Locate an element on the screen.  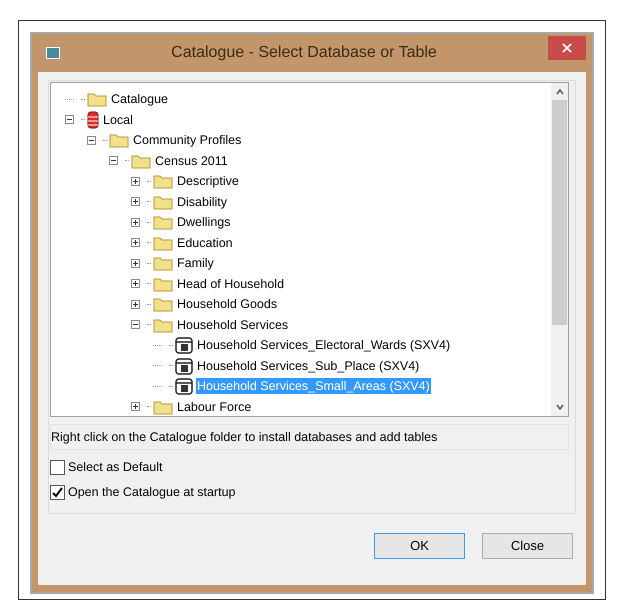
check-icon is located at coordinates (57, 492).